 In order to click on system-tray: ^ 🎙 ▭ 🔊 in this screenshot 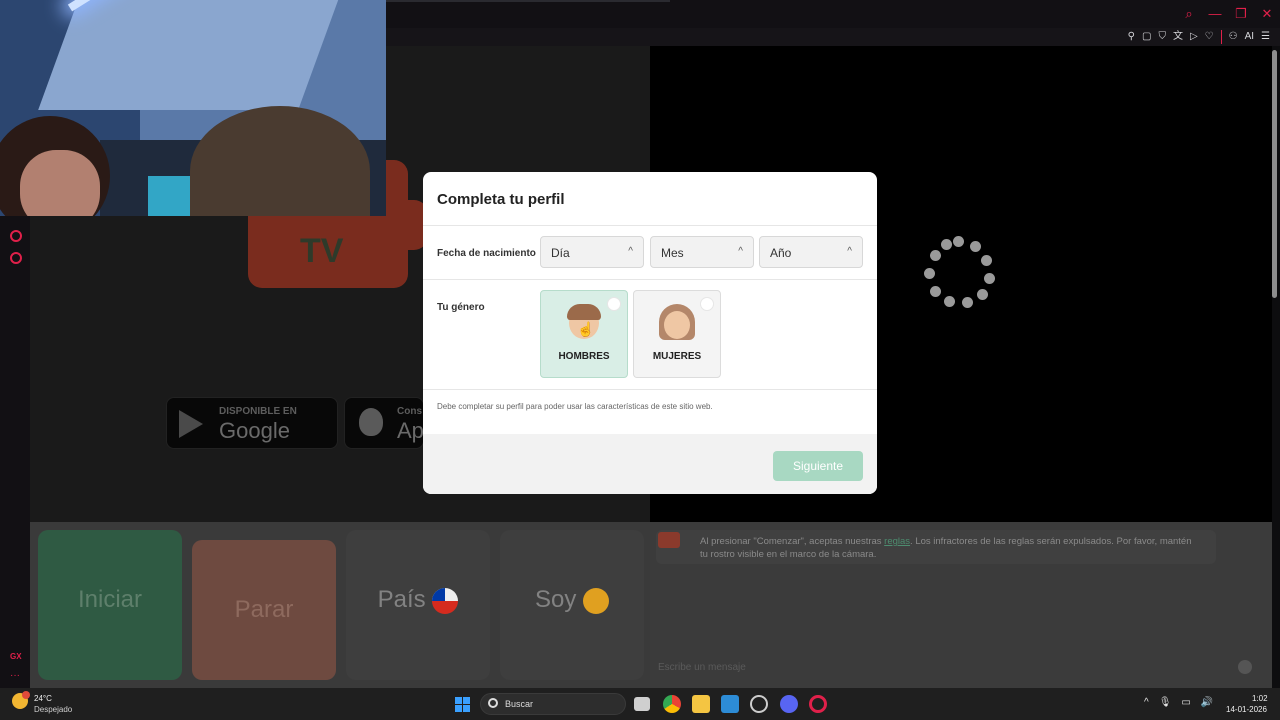, I will do `click(1178, 703)`.